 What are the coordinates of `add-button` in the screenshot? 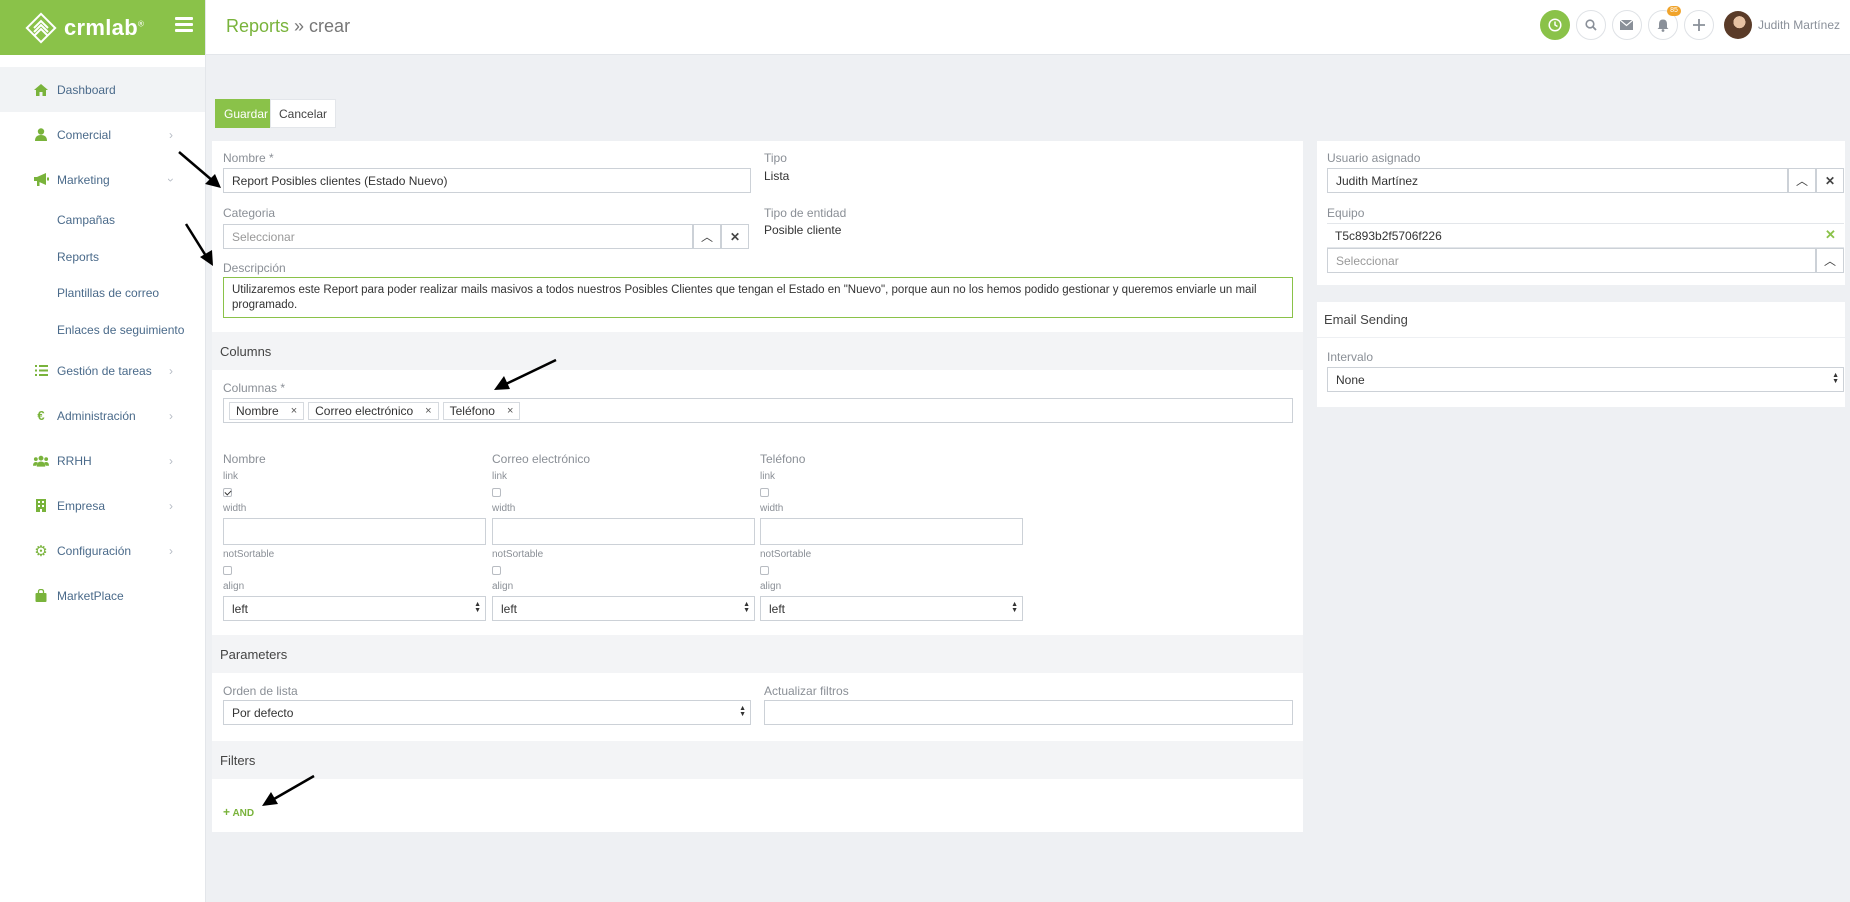 It's located at (1698, 25).